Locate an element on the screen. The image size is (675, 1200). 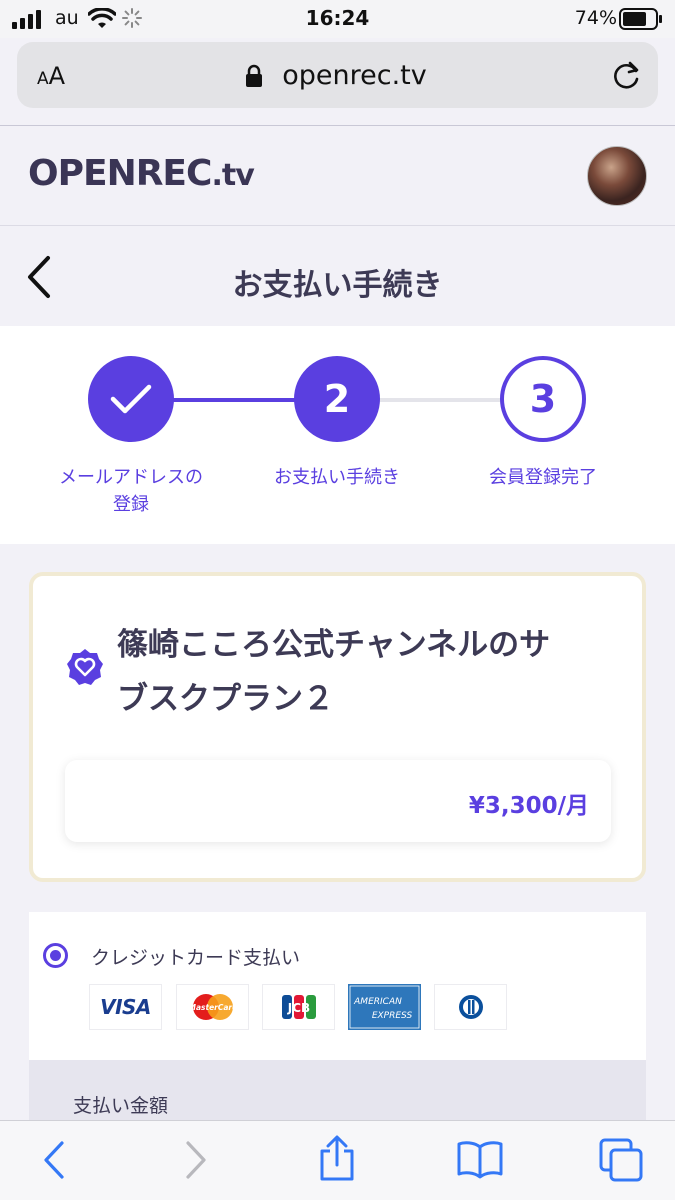
amex-logo: AMERICAN EXPRESS is located at coordinates (384, 1007).